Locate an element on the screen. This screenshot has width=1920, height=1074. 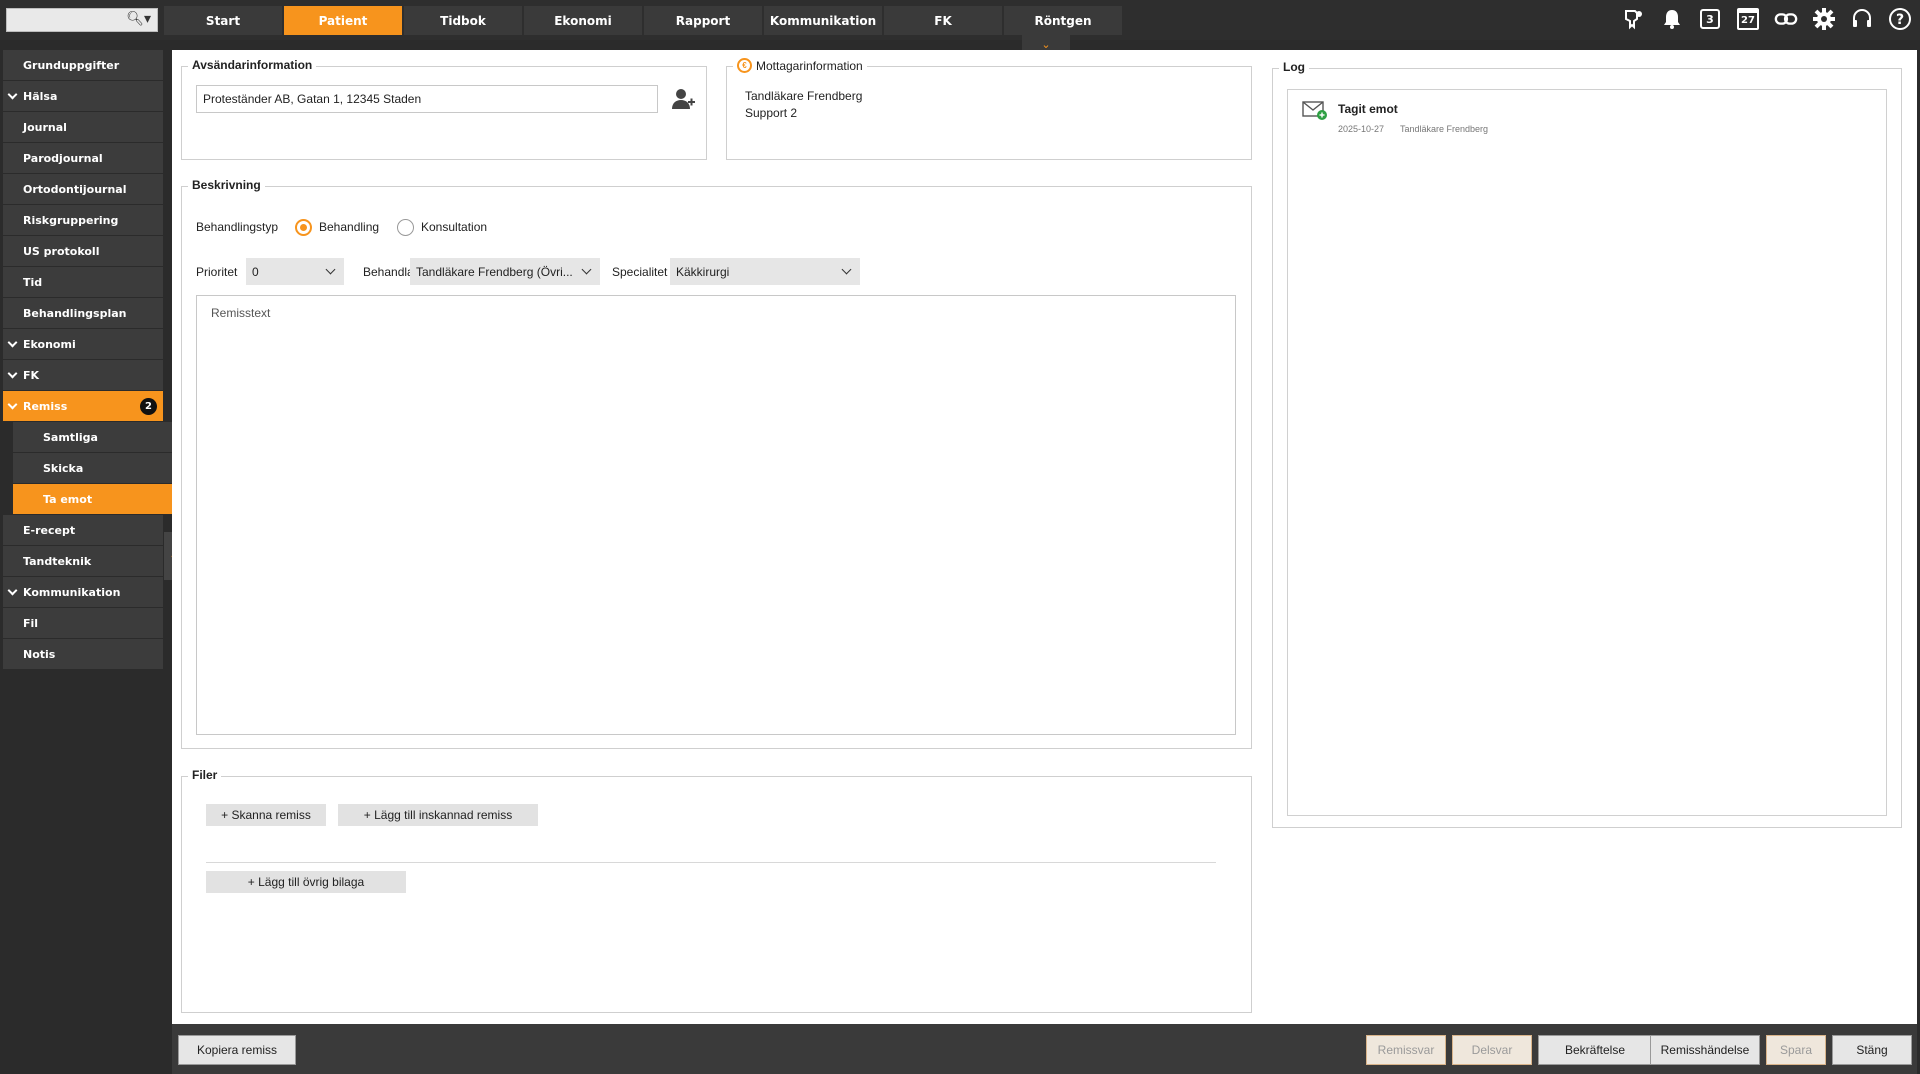
sidebar-item-ortodontijournal: Ortodontijournal is located at coordinates (83, 189).